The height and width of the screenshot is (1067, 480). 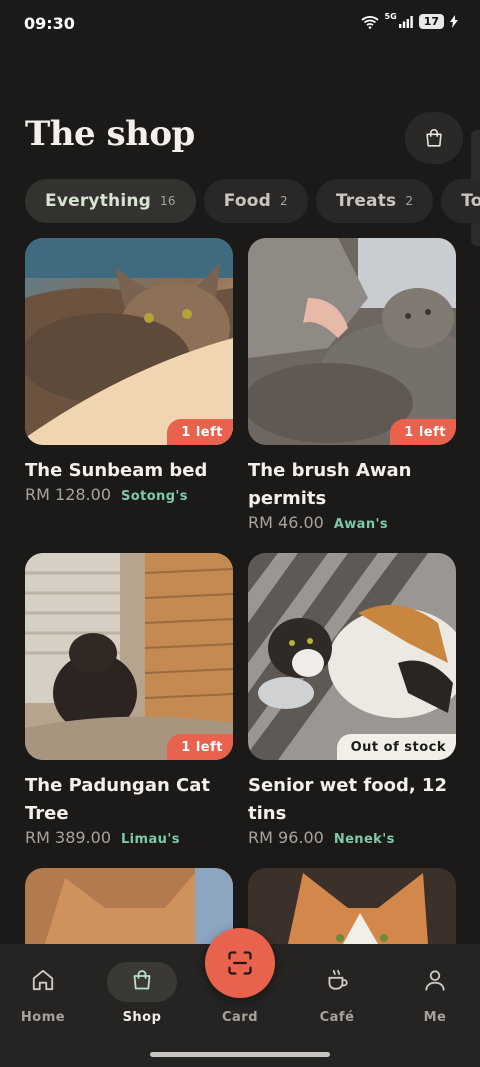 I want to click on stock-badge: Out of stock, so click(x=396, y=747).